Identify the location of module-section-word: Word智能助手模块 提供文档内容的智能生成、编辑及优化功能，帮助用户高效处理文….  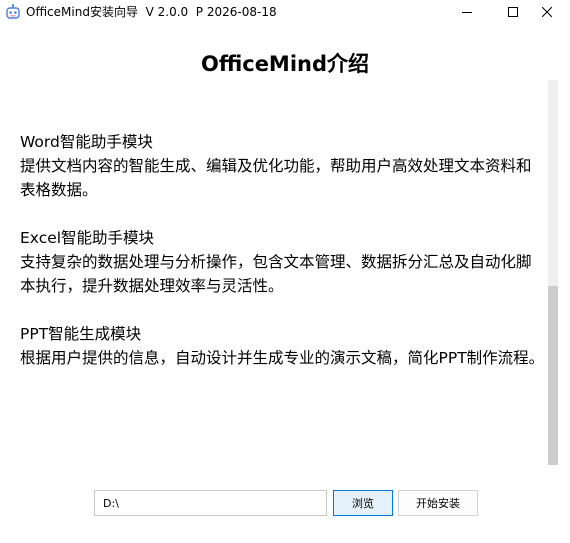
(282, 166).